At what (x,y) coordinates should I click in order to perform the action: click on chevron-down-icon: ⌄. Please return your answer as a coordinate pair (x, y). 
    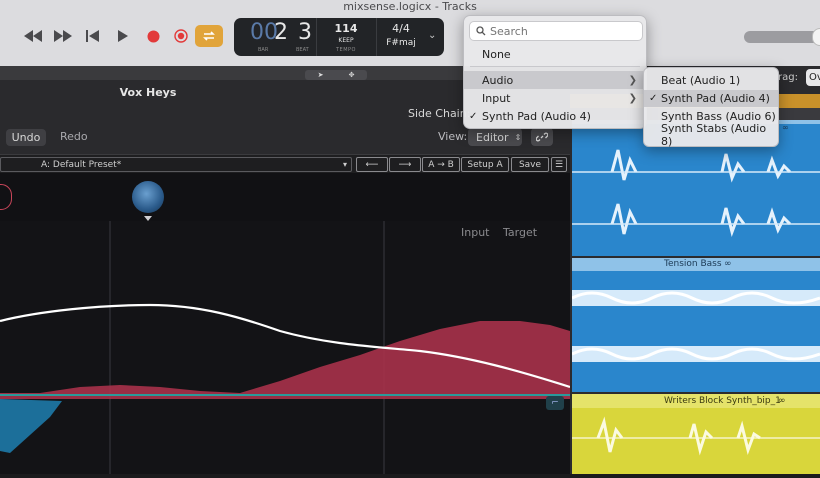
    Looking at the image, I should click on (432, 35).